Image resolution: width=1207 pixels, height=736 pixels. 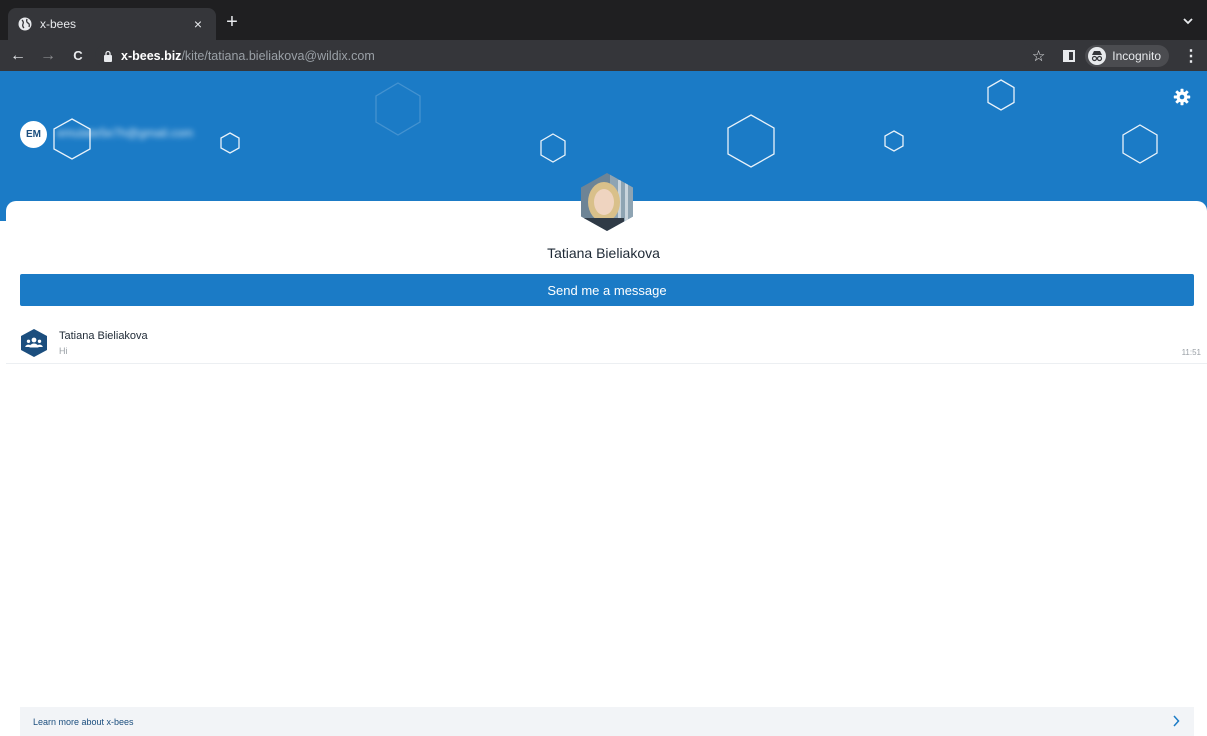 I want to click on toolbar-actions: ☆ Incognito ⋮, so click(x=1119, y=55).